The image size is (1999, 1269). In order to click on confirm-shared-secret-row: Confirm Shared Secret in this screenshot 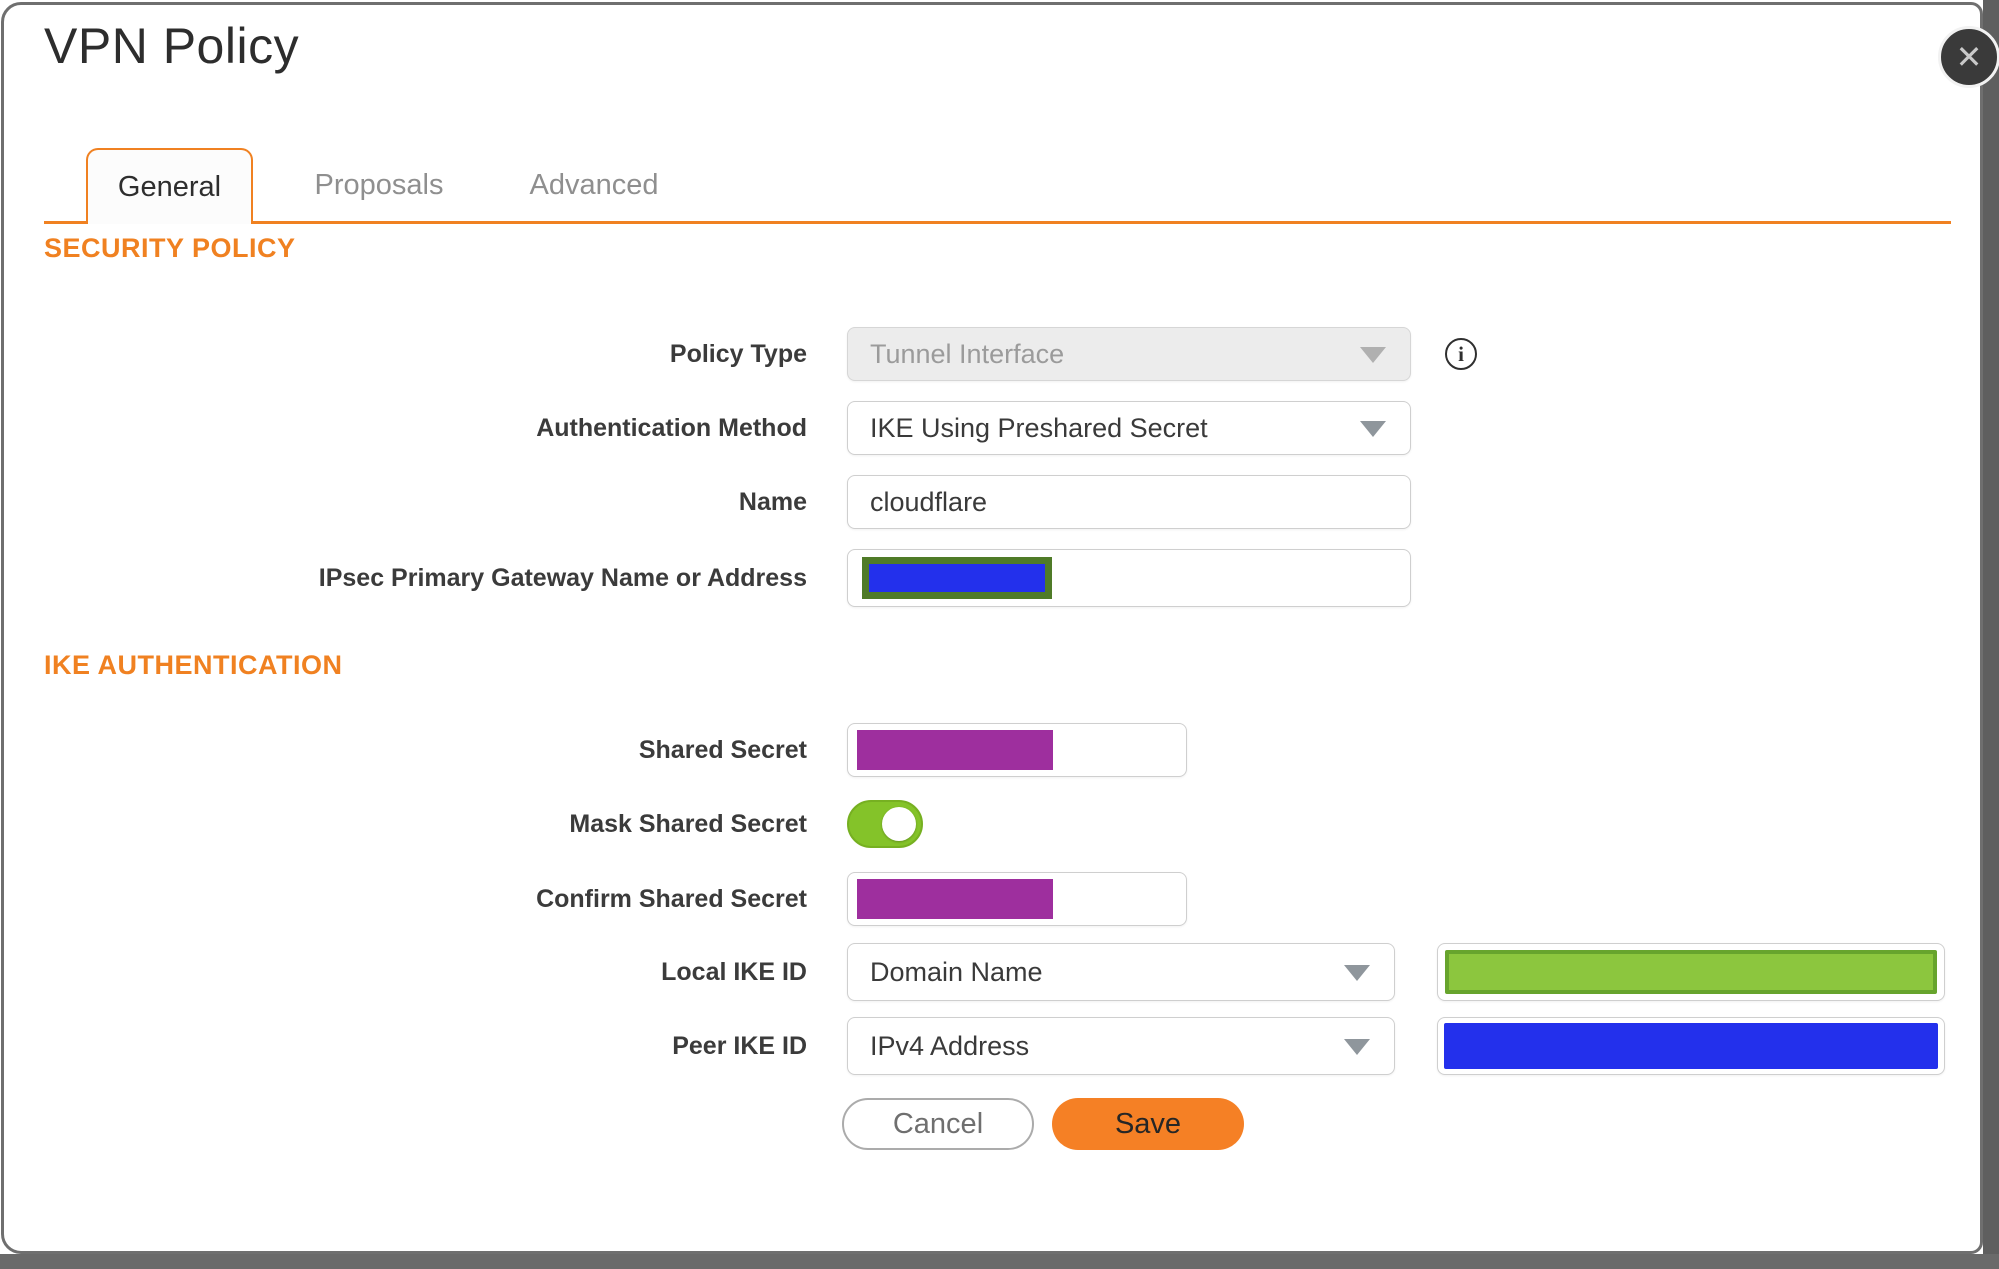, I will do `click(995, 899)`.